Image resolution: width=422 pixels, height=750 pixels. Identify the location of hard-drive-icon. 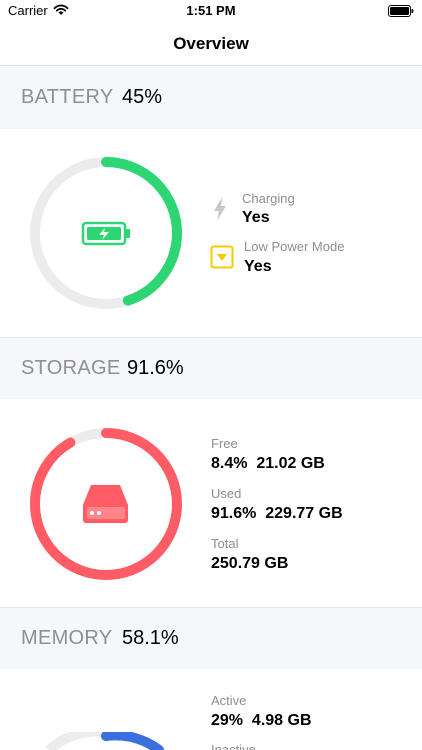
(105, 504).